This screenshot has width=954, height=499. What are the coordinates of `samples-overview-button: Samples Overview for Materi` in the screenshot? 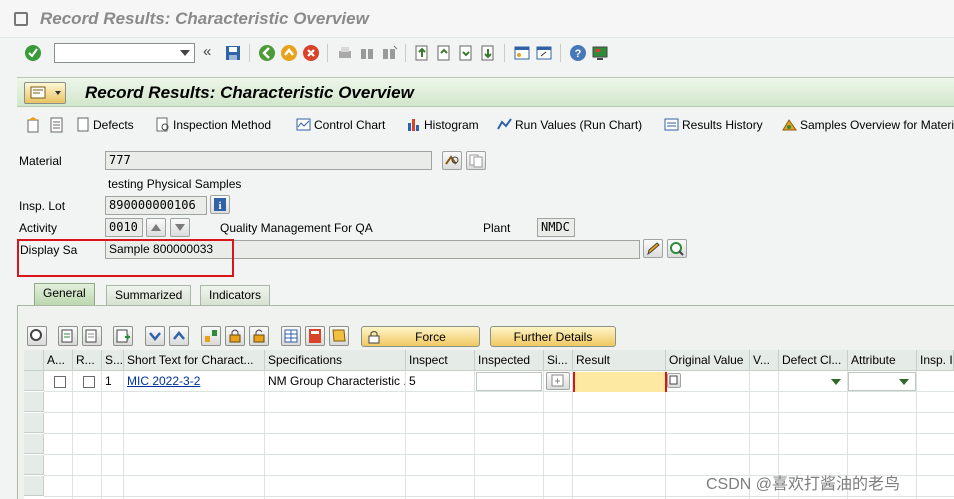 It's located at (868, 125).